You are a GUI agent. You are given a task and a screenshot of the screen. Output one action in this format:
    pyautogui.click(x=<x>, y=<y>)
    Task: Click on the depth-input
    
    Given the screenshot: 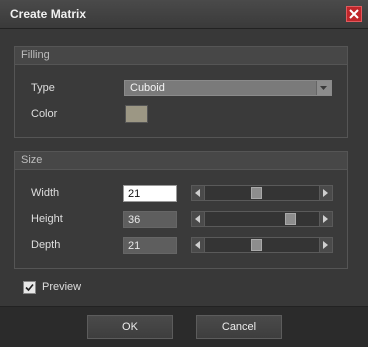 What is the action you would take?
    pyautogui.click(x=150, y=245)
    